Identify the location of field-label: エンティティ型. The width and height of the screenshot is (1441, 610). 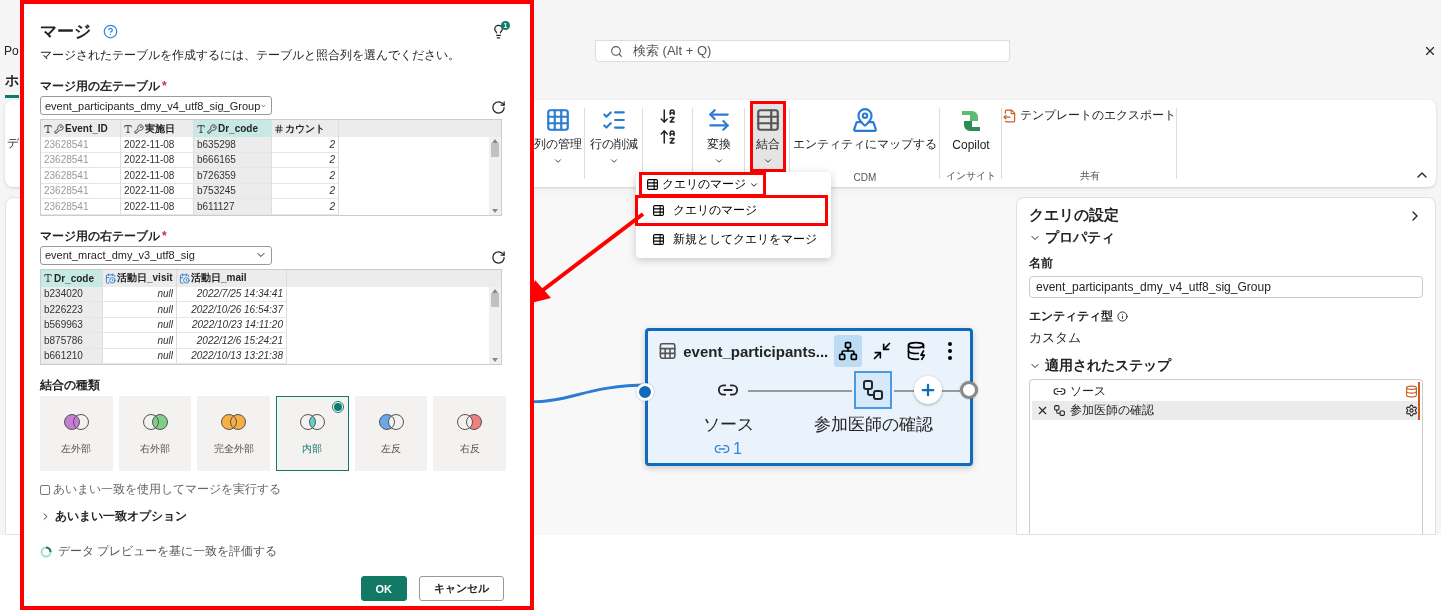
(1071, 316).